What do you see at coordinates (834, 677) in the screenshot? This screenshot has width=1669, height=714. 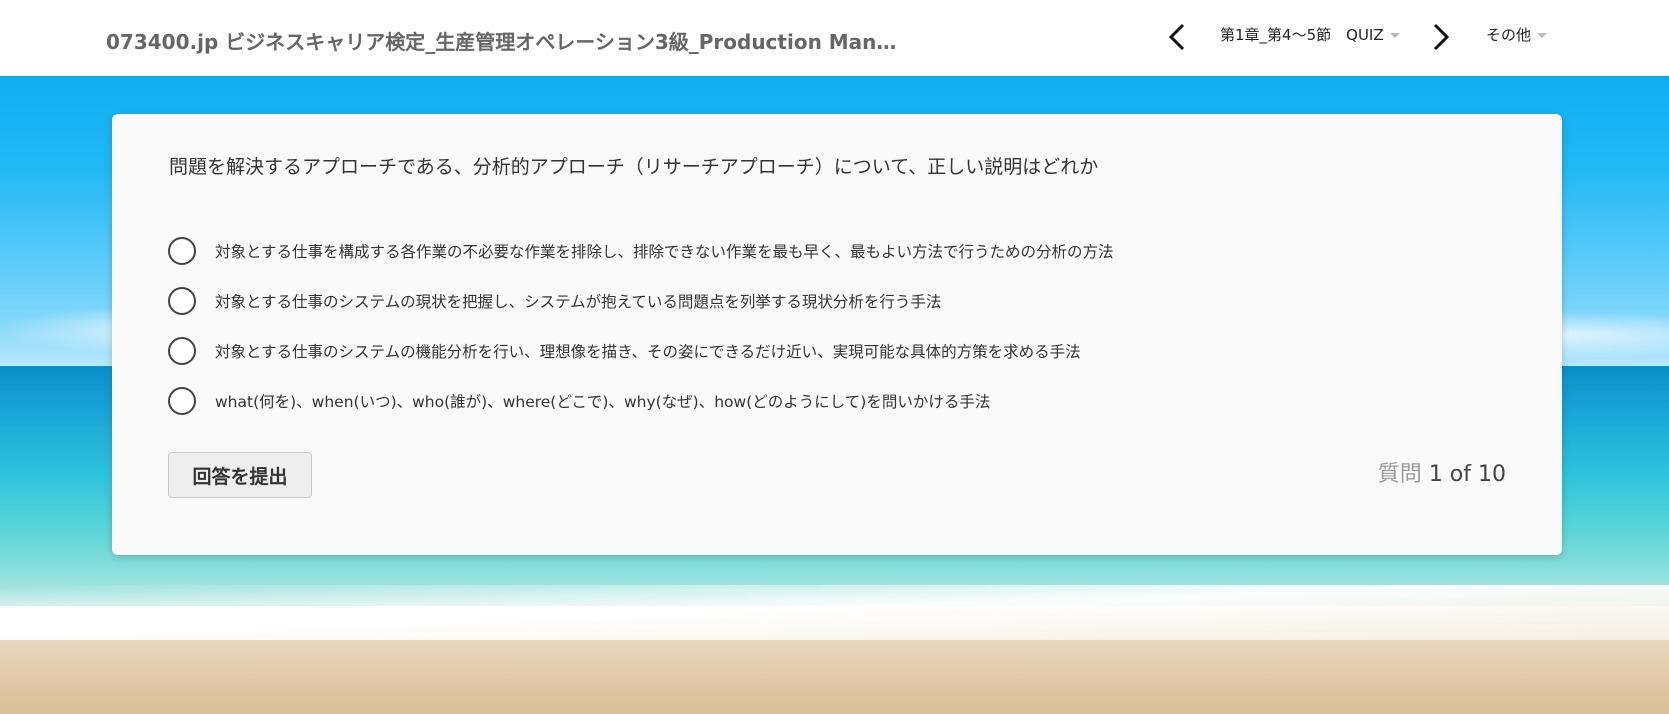 I see `background-sand` at bounding box center [834, 677].